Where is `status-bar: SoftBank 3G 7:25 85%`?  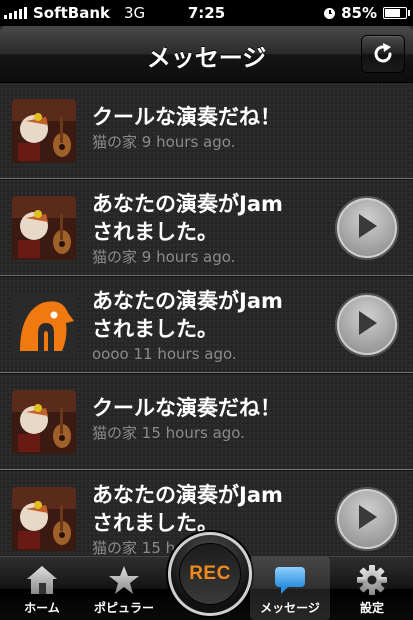
status-bar: SoftBank 3G 7:25 85% is located at coordinates (206, 13).